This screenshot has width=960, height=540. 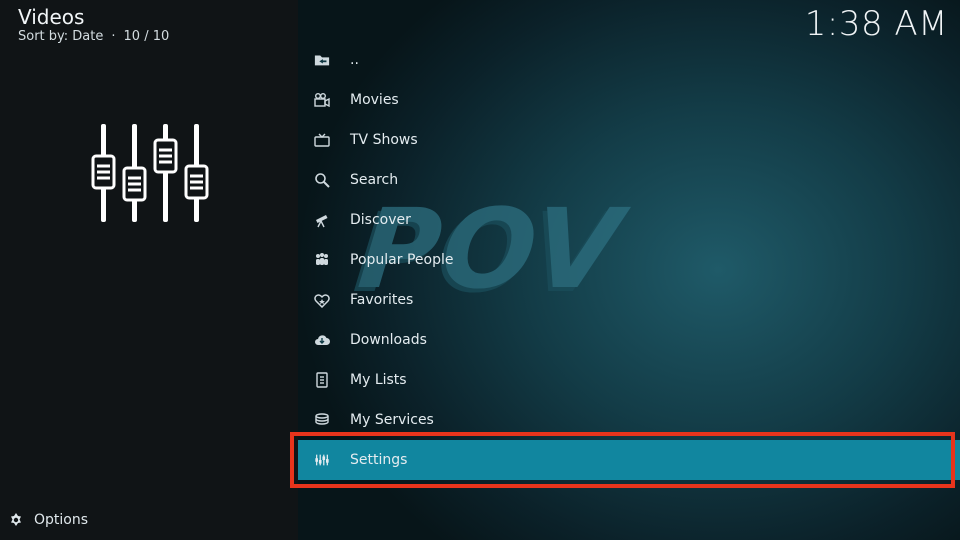 What do you see at coordinates (322, 420) in the screenshot?
I see `stack-icon` at bounding box center [322, 420].